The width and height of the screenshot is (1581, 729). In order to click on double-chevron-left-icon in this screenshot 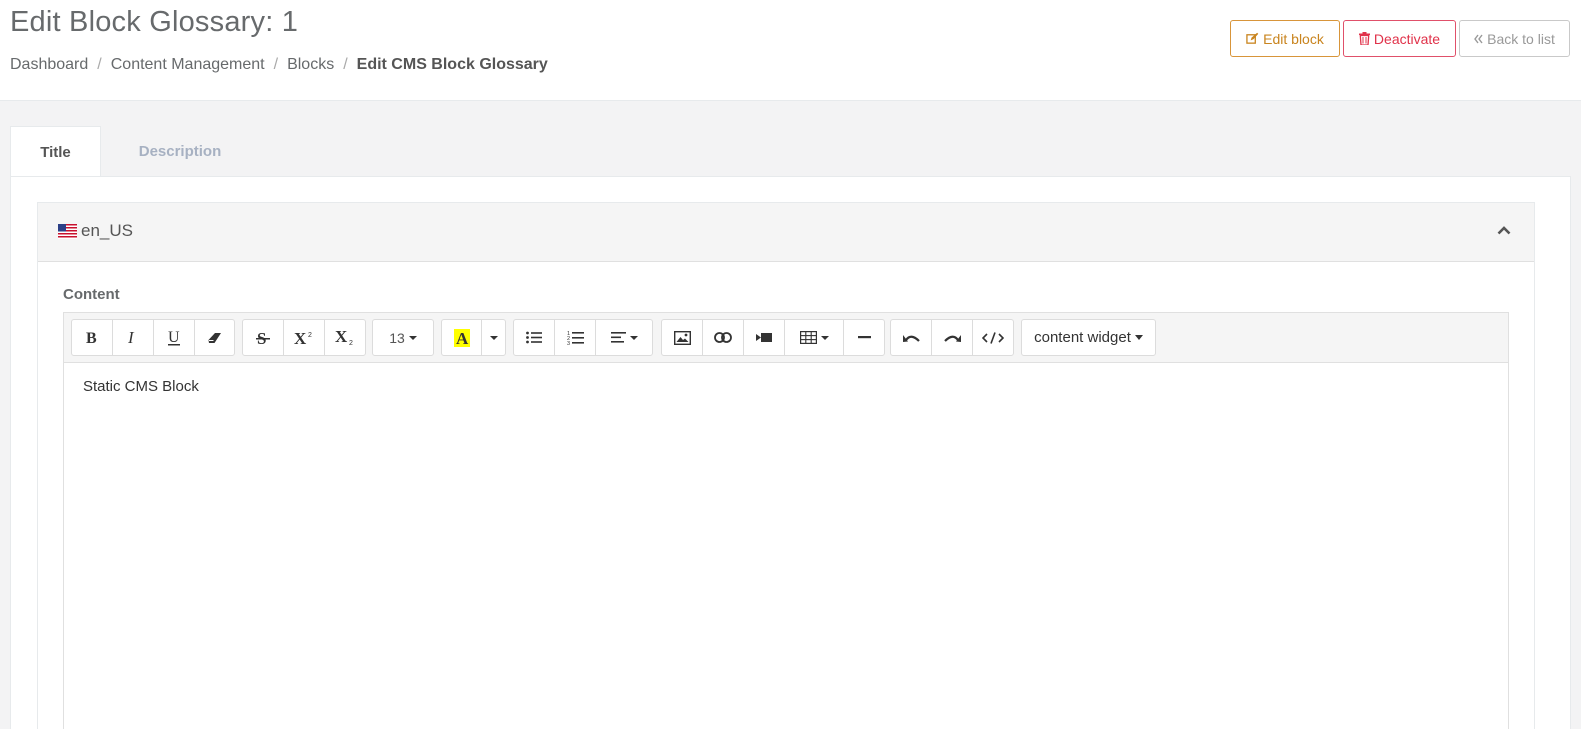, I will do `click(1478, 38)`.